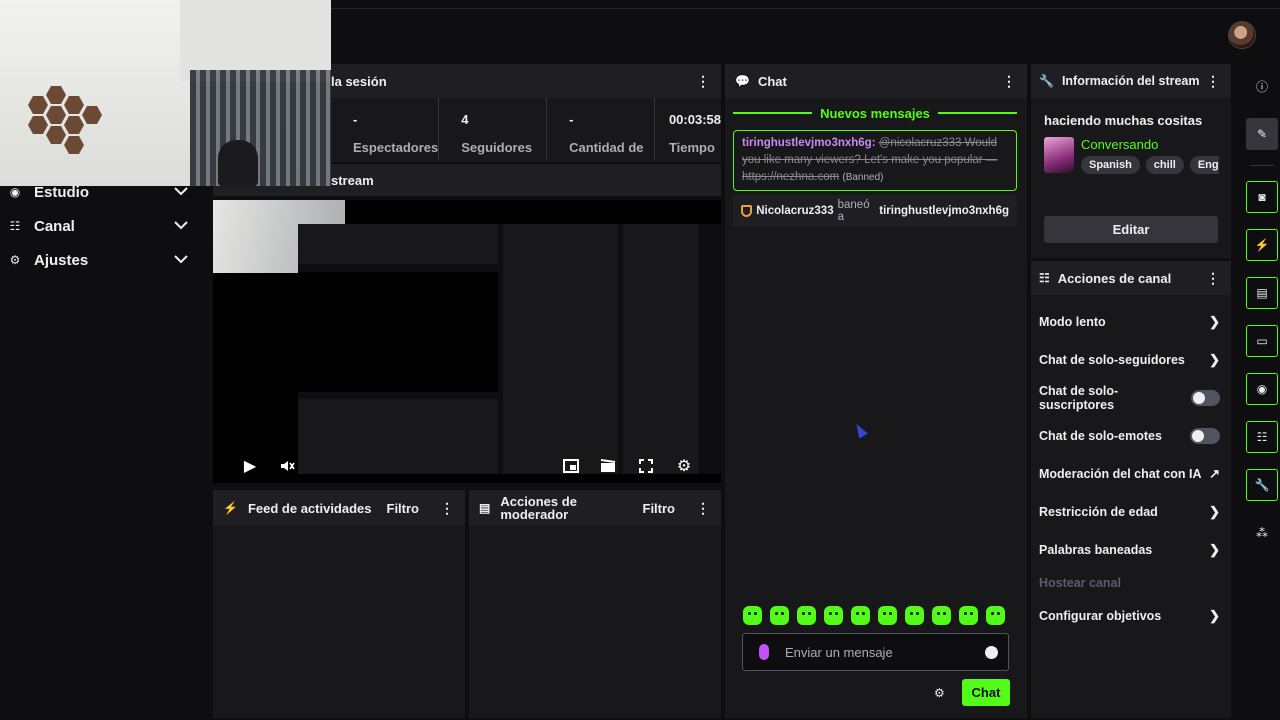  Describe the element at coordinates (691, 147) in the screenshot. I see `stat-label: Tiempo` at that location.